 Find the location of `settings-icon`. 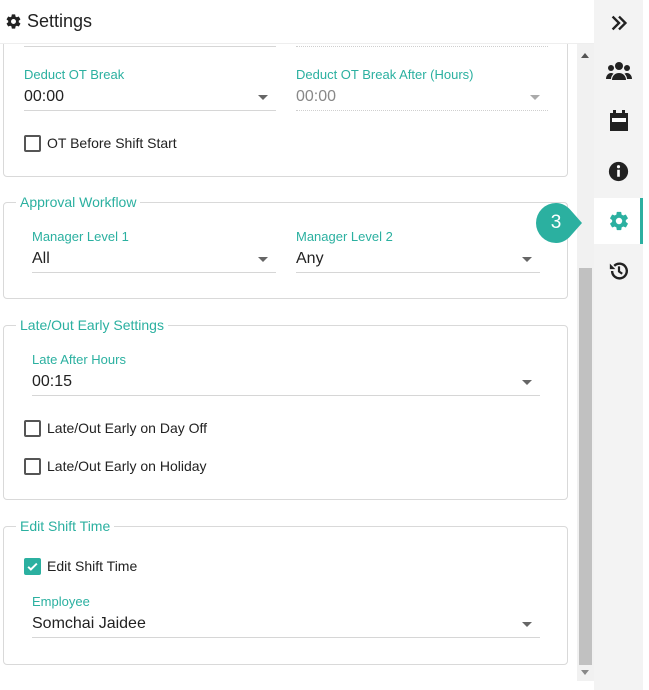

settings-icon is located at coordinates (618, 221).